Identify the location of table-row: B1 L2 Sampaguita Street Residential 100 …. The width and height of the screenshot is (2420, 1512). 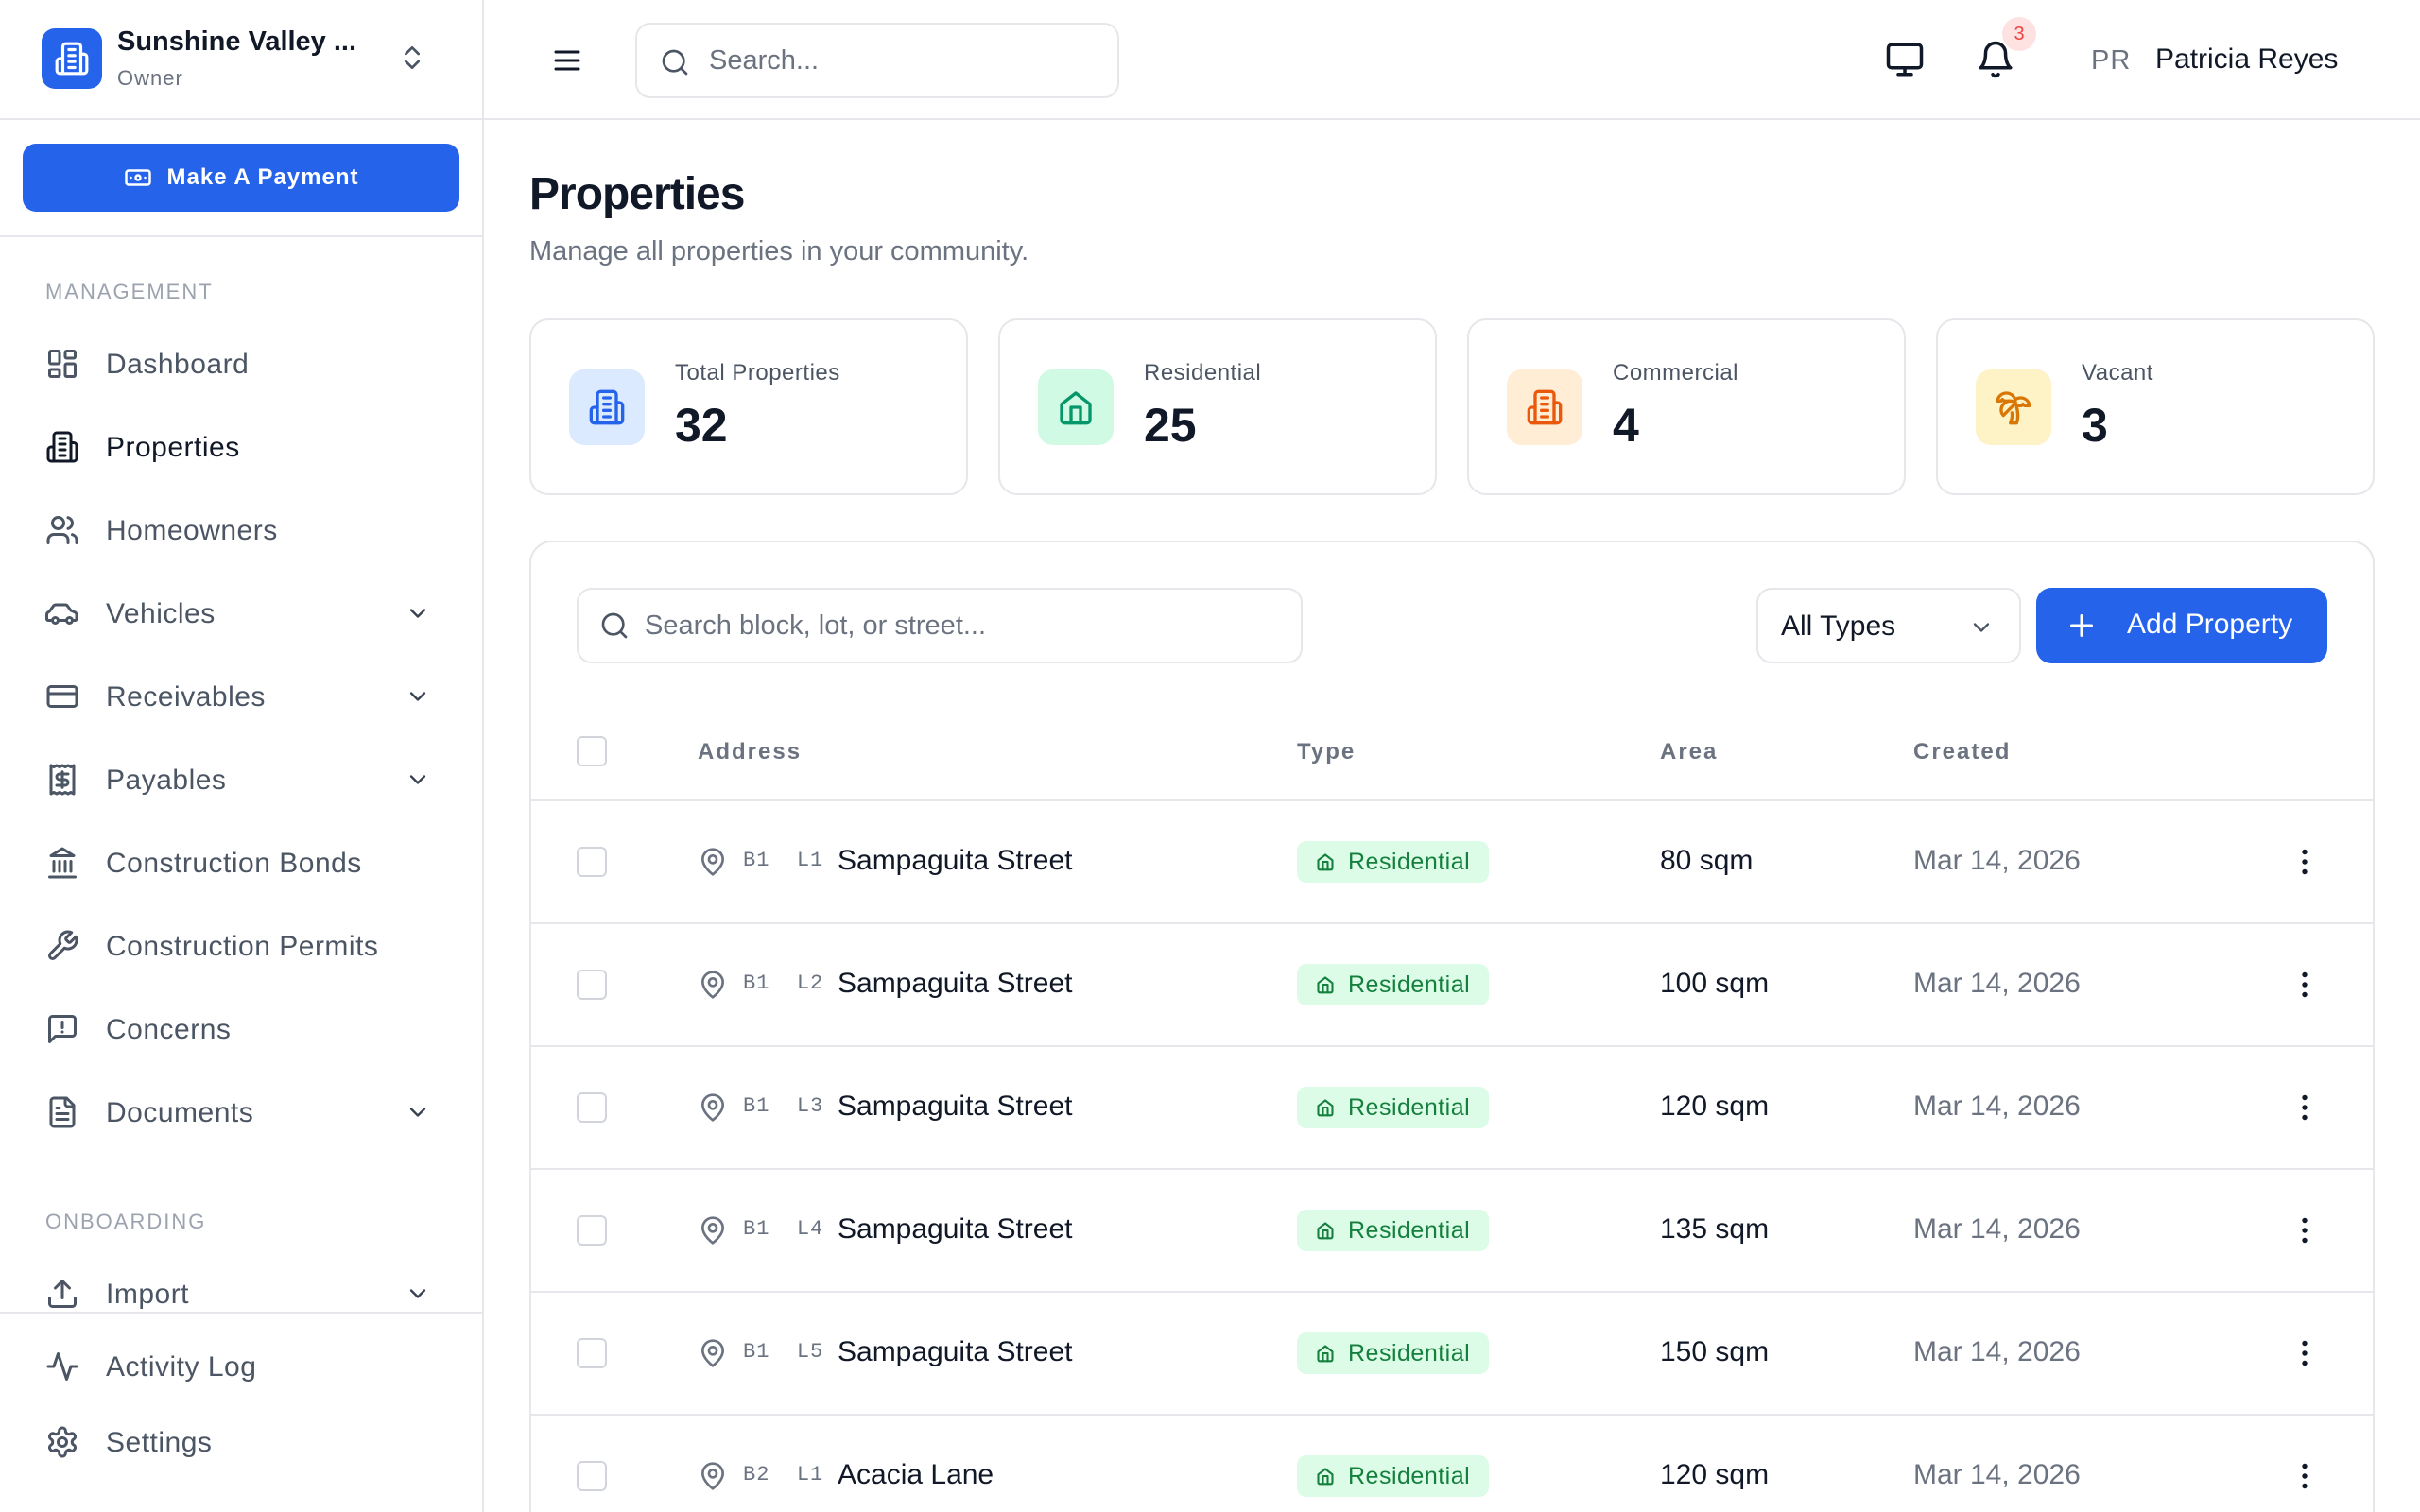
(1452, 985).